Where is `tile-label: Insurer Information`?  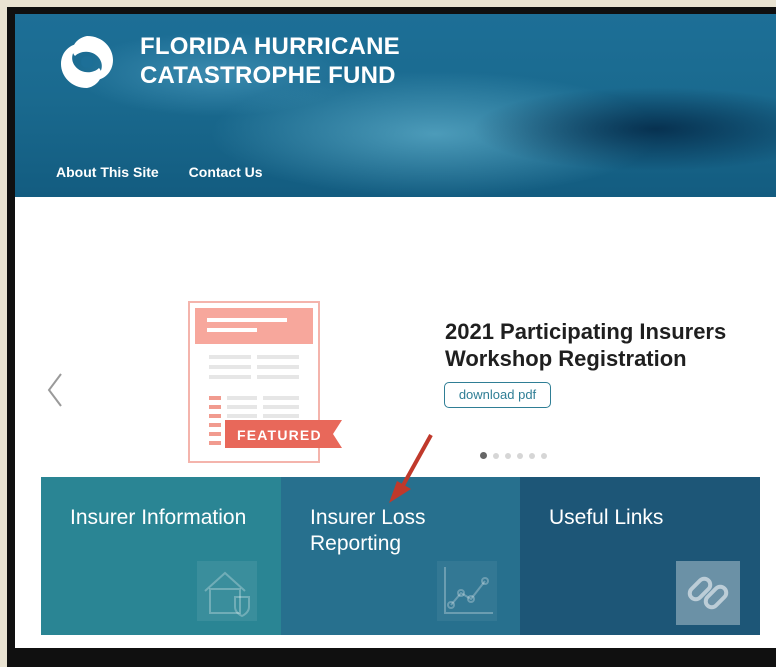
tile-label: Insurer Information is located at coordinates (158, 517).